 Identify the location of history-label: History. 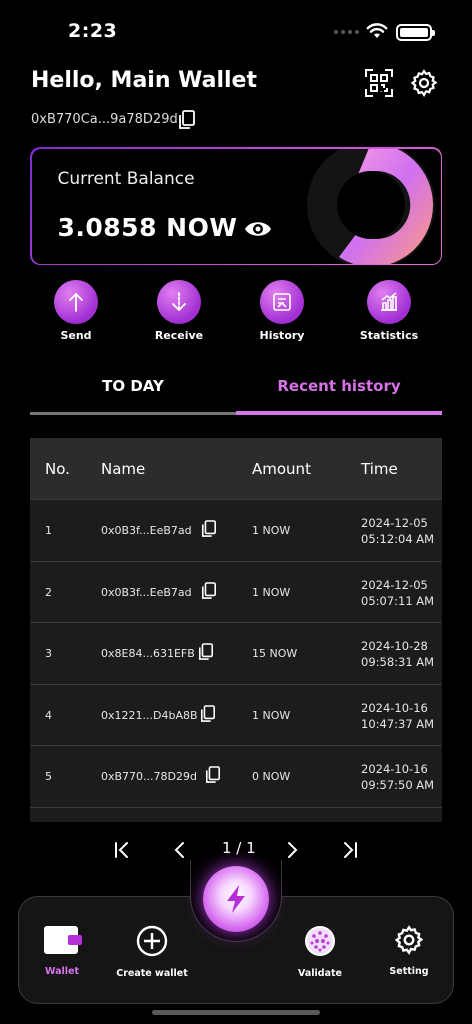
(282, 335).